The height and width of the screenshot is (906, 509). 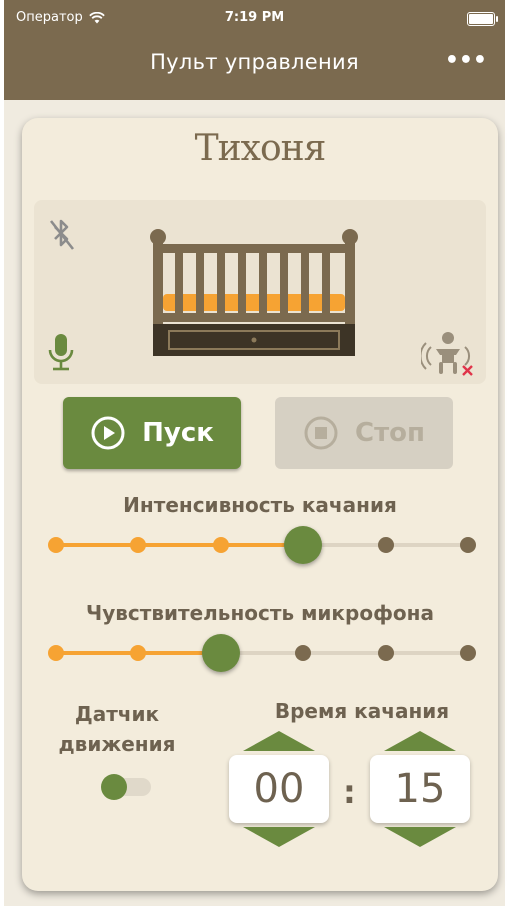 I want to click on toggle-thumb, so click(x=114, y=787).